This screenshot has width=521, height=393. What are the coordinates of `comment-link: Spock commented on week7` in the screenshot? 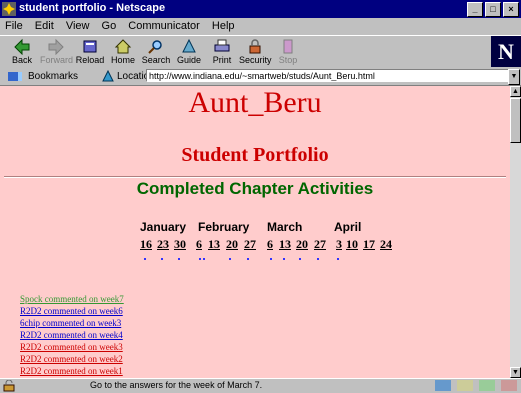 It's located at (72, 299).